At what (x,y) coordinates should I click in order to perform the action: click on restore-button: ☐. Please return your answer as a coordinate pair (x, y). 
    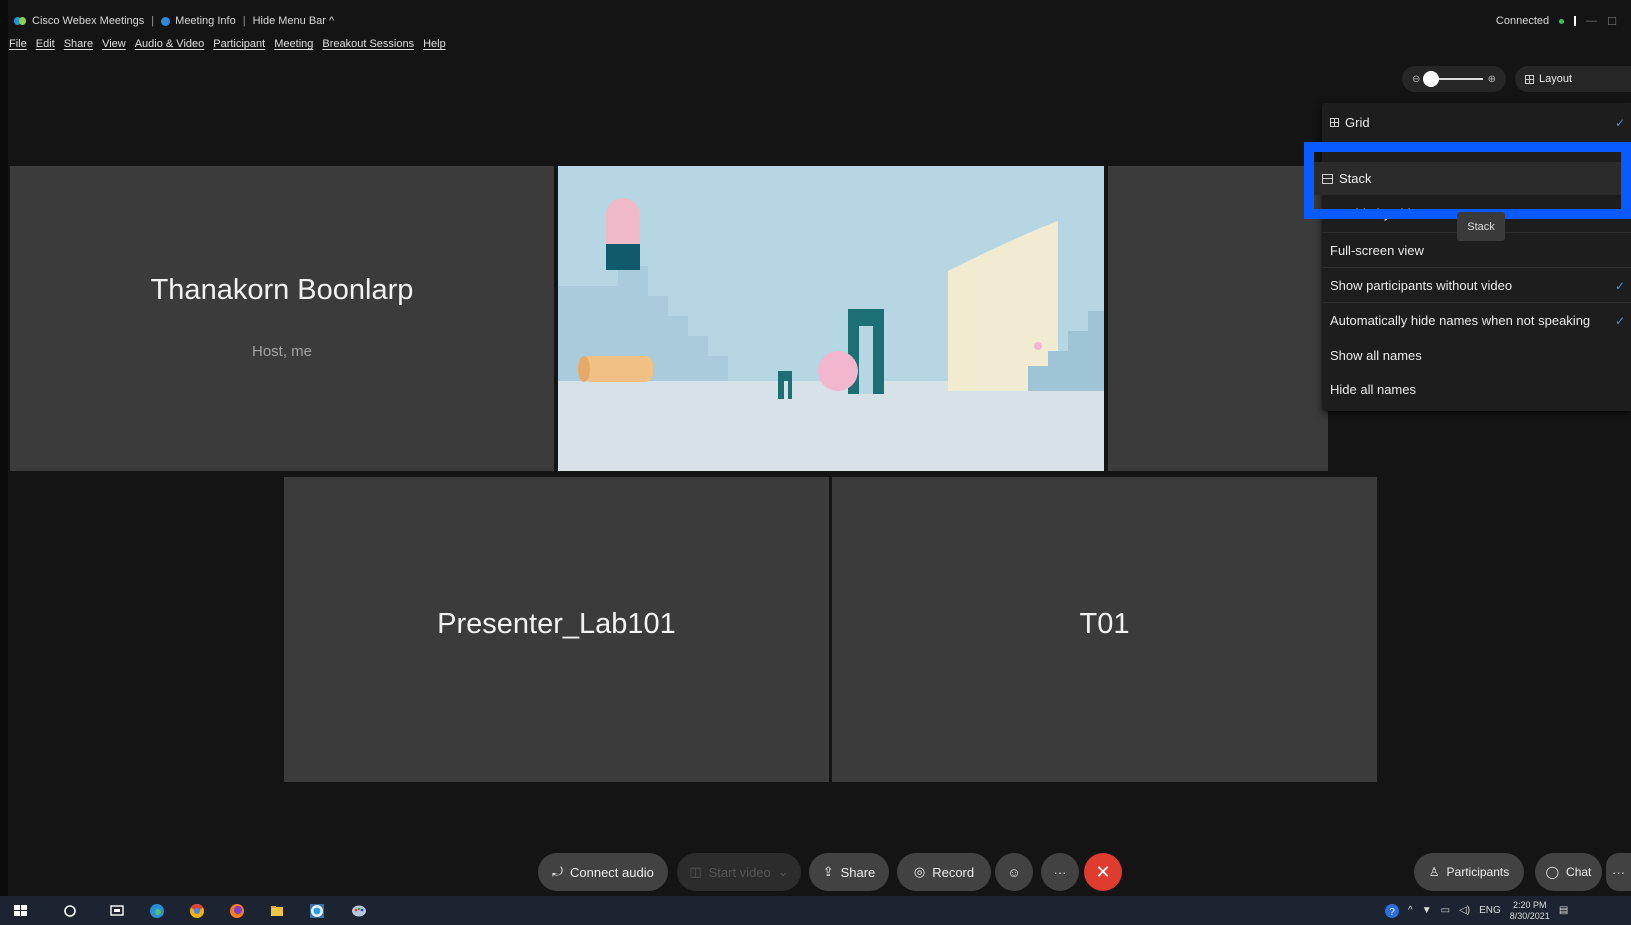
    Looking at the image, I should click on (1612, 21).